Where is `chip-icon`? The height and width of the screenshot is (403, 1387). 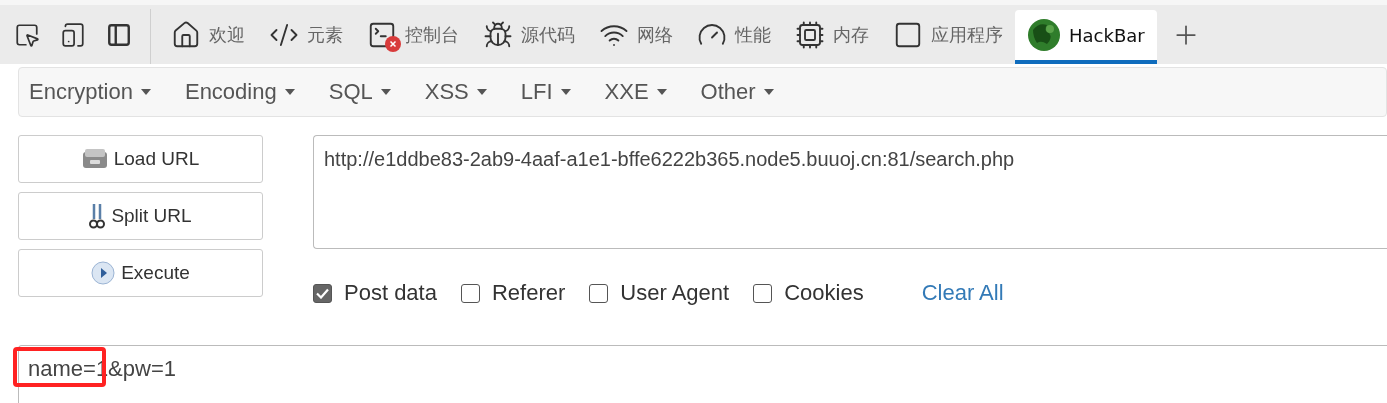 chip-icon is located at coordinates (810, 35).